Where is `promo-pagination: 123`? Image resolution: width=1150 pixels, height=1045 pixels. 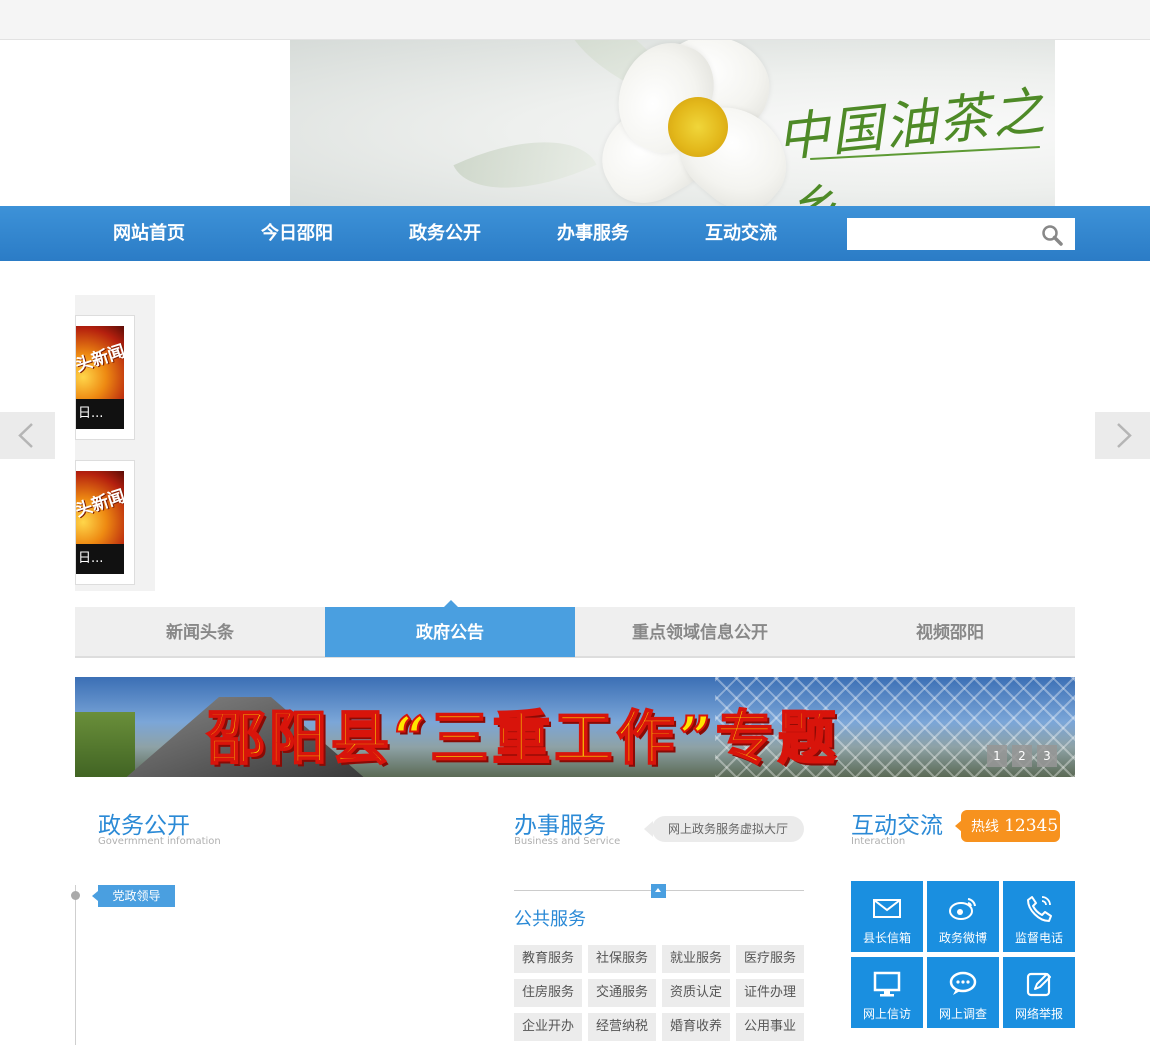 promo-pagination: 123 is located at coordinates (1024, 756).